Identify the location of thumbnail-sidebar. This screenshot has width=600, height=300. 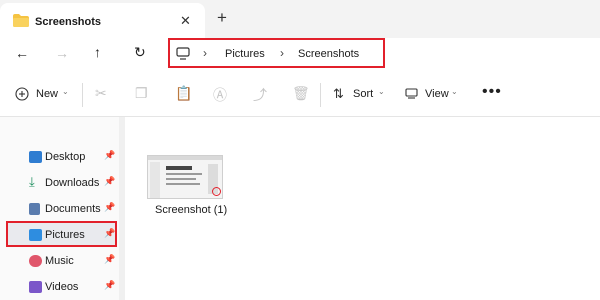
(155, 180).